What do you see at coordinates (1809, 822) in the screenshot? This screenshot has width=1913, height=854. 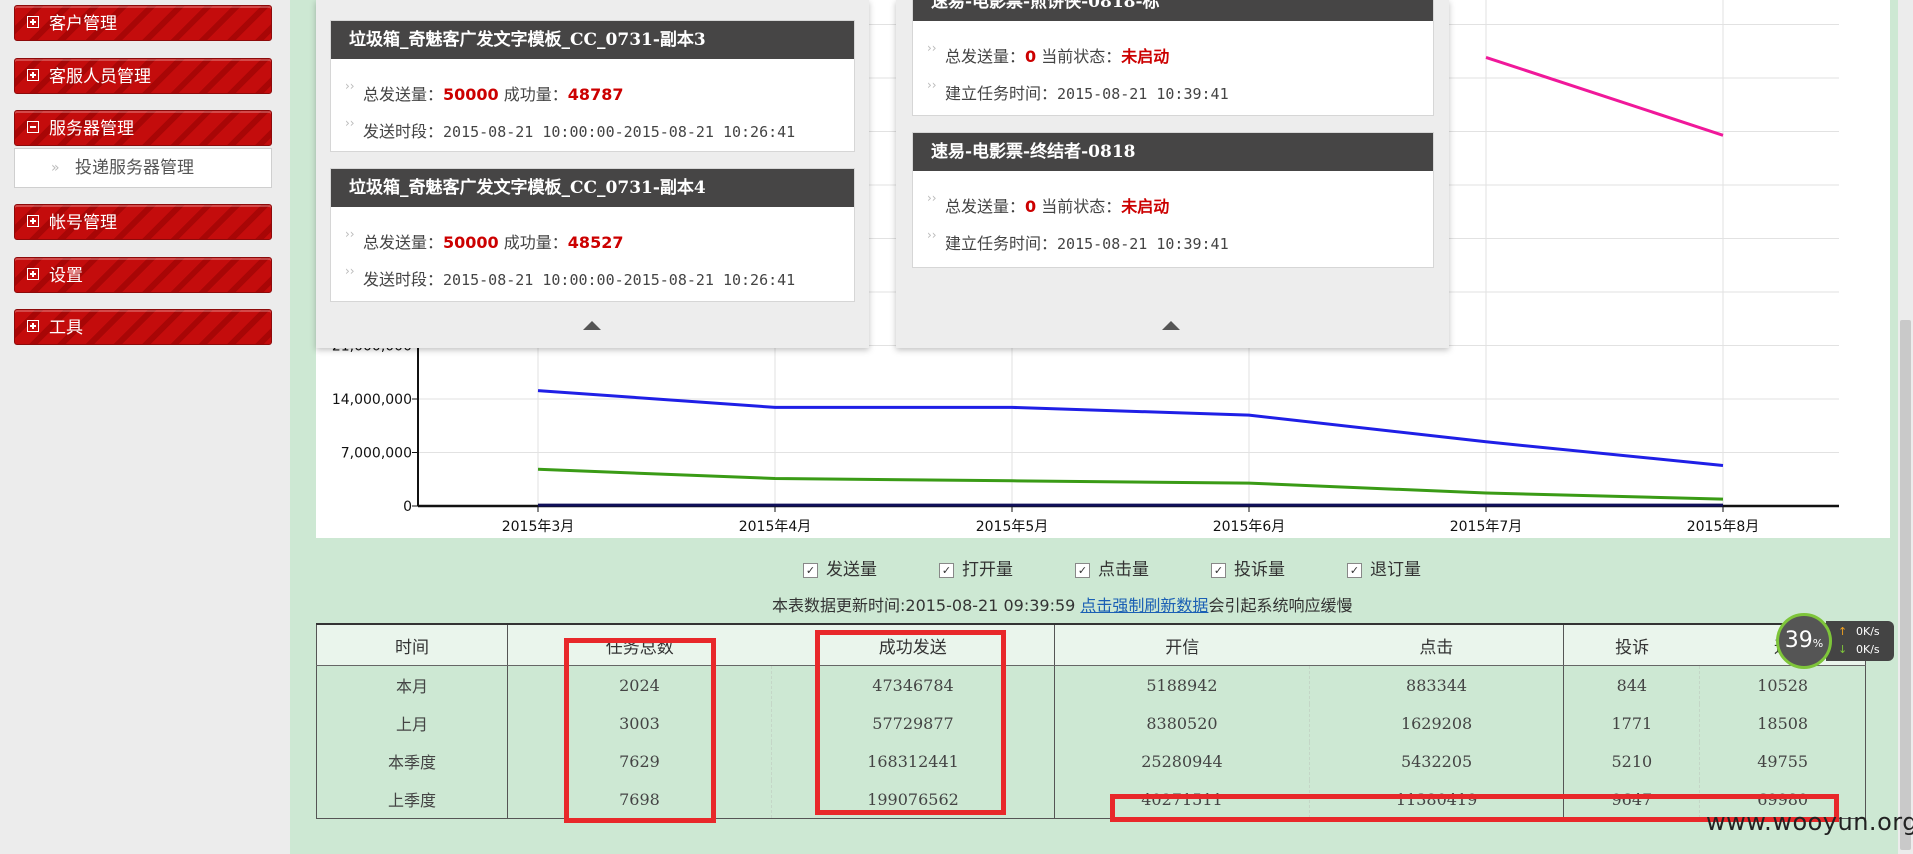 I see `watermark: www.wooyun.org` at bounding box center [1809, 822].